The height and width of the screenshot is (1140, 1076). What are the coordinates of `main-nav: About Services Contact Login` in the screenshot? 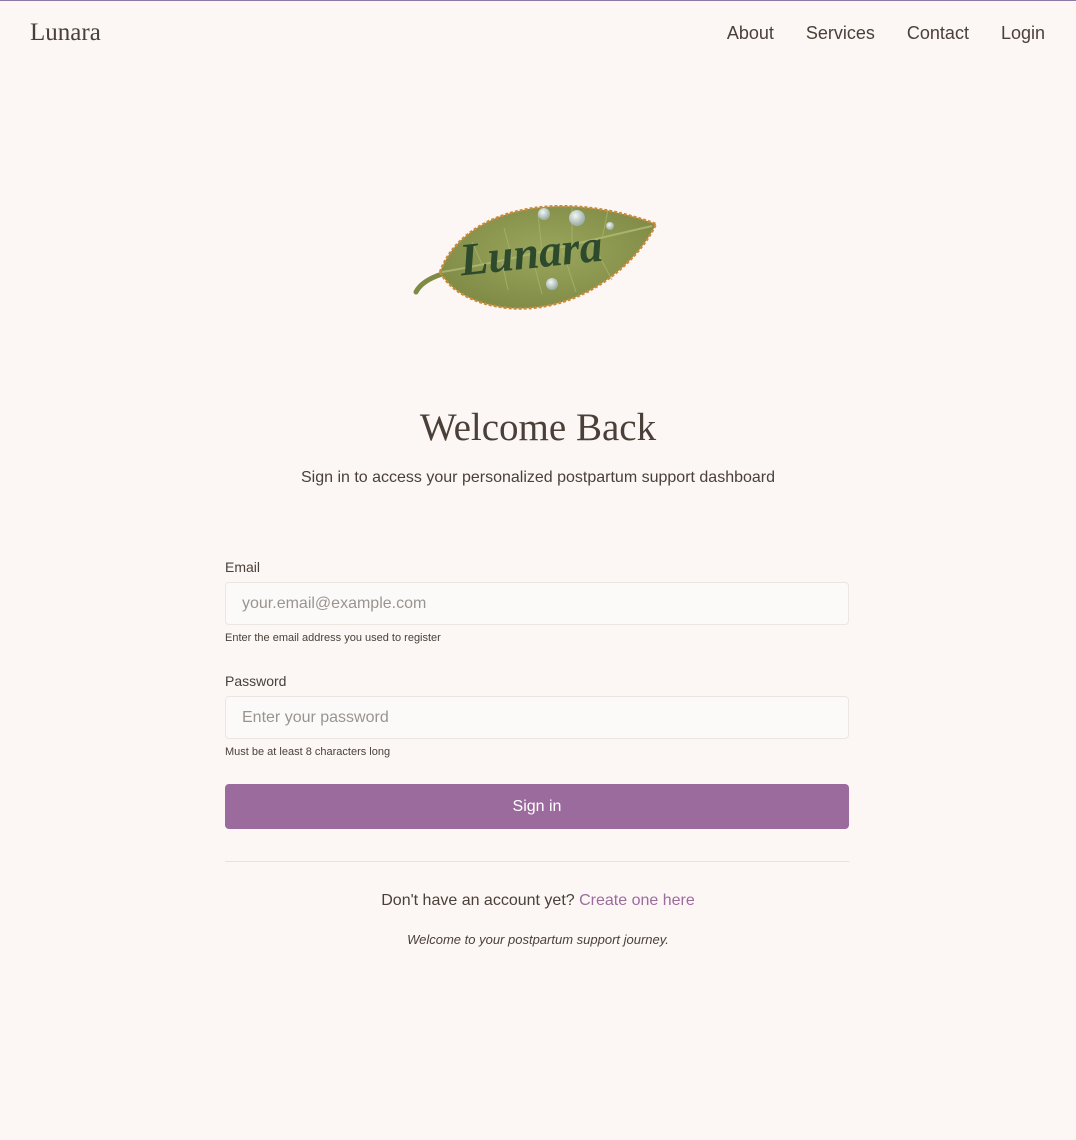 It's located at (886, 33).